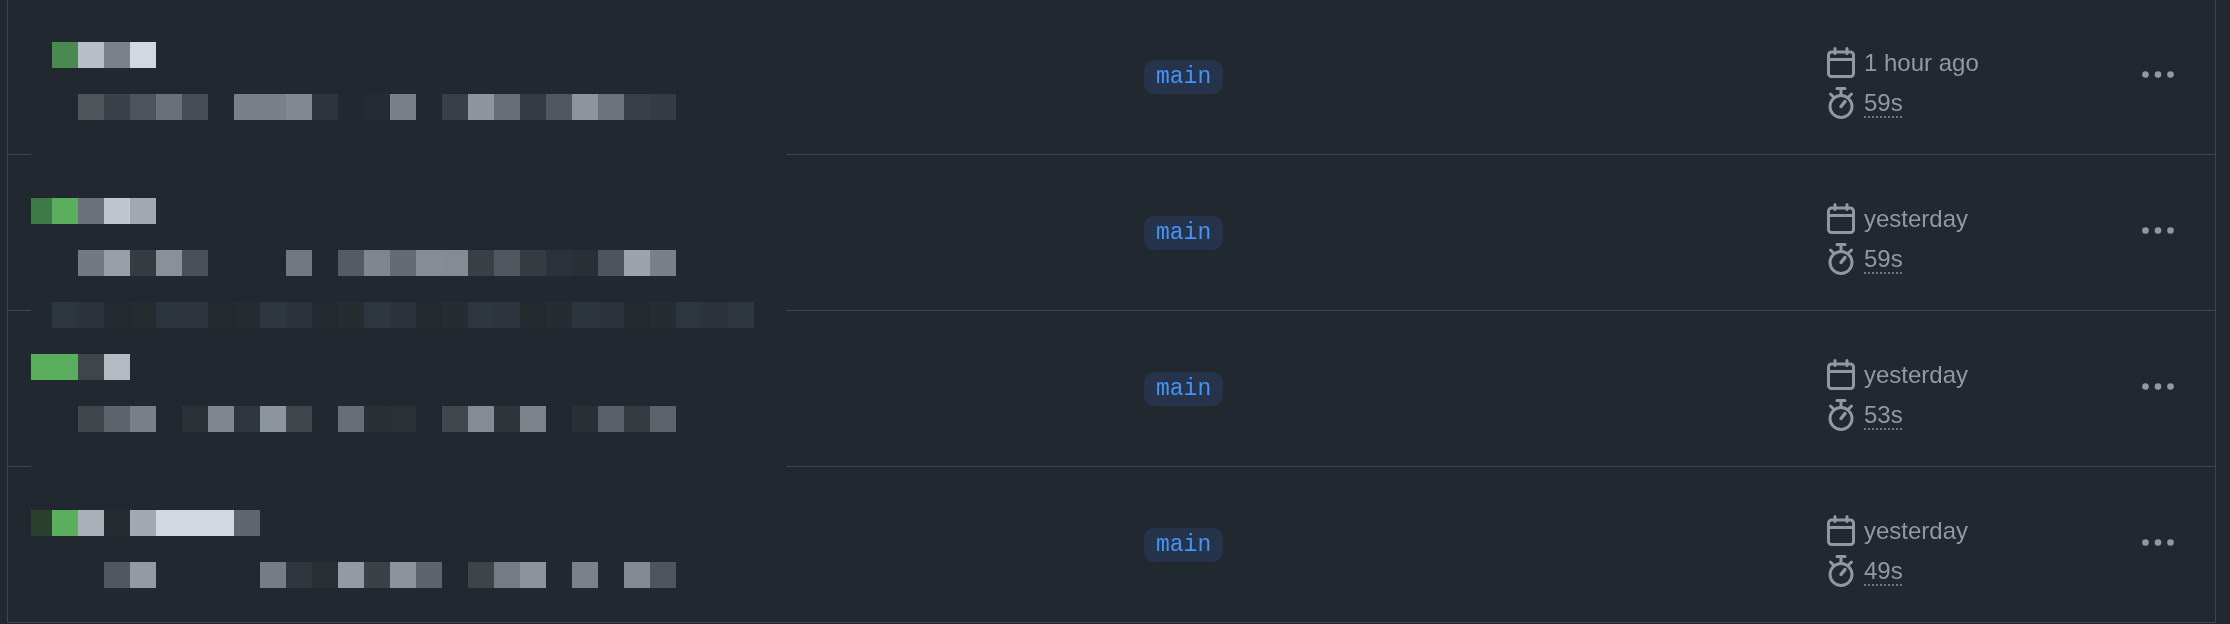  What do you see at coordinates (1921, 62) in the screenshot?
I see `run-date: 1 hour ago` at bounding box center [1921, 62].